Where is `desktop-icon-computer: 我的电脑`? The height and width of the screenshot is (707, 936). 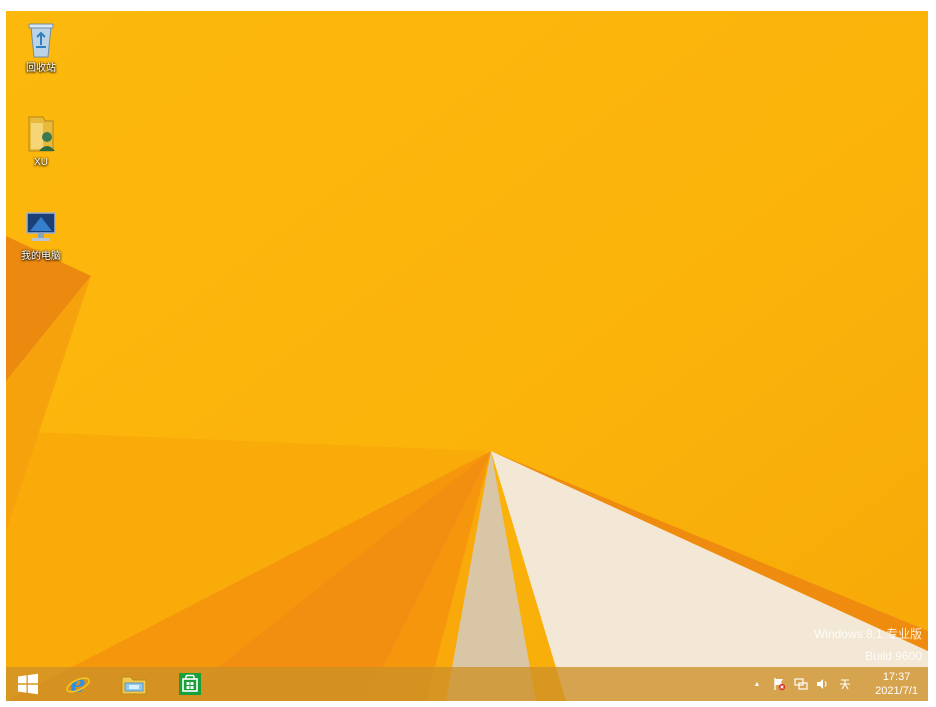
desktop-icon-computer: 我的电脑 is located at coordinates (41, 235).